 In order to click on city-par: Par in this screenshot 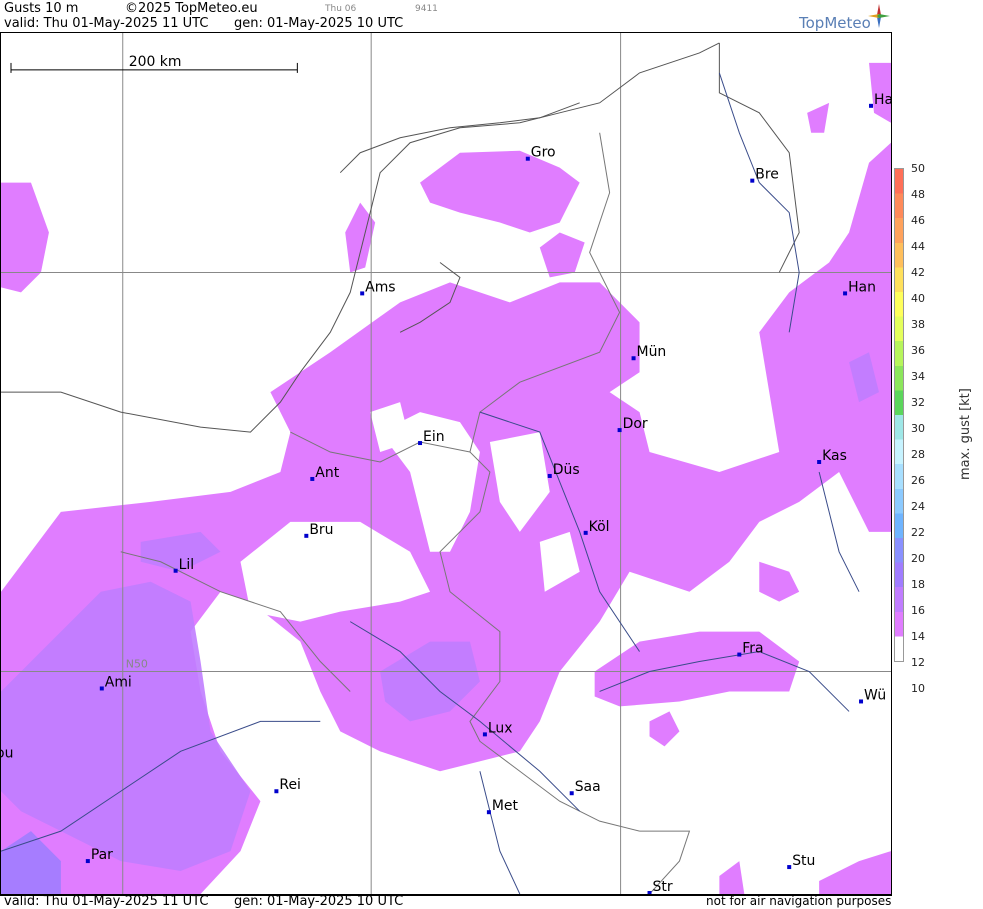, I will do `click(99, 855)`.